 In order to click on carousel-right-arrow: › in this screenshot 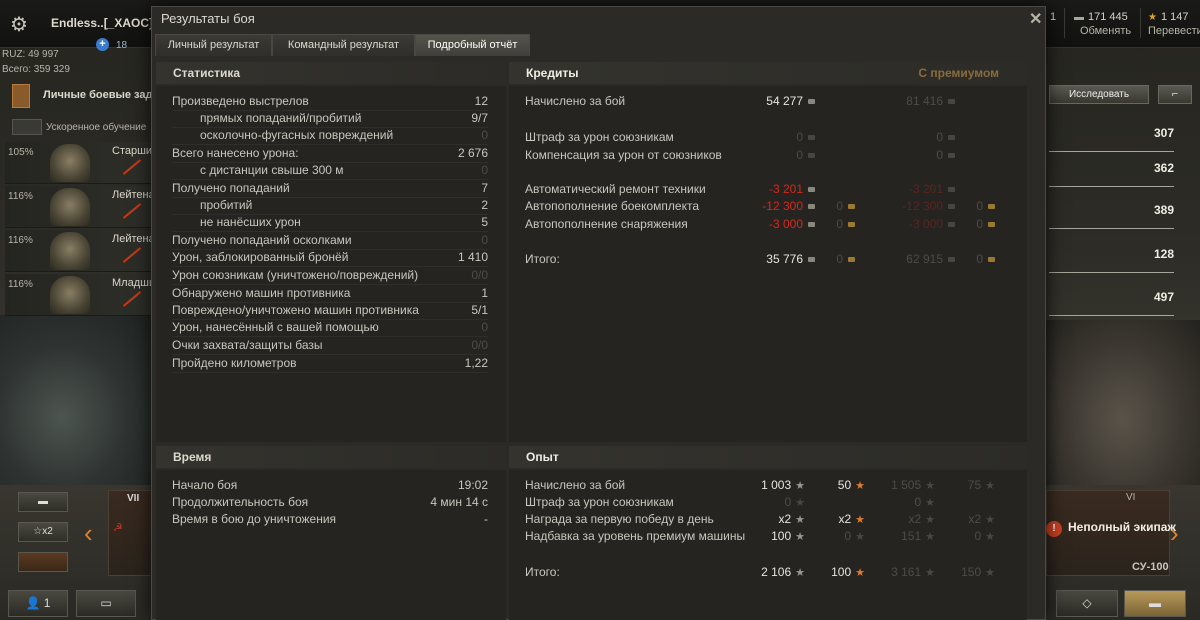, I will do `click(1174, 533)`.